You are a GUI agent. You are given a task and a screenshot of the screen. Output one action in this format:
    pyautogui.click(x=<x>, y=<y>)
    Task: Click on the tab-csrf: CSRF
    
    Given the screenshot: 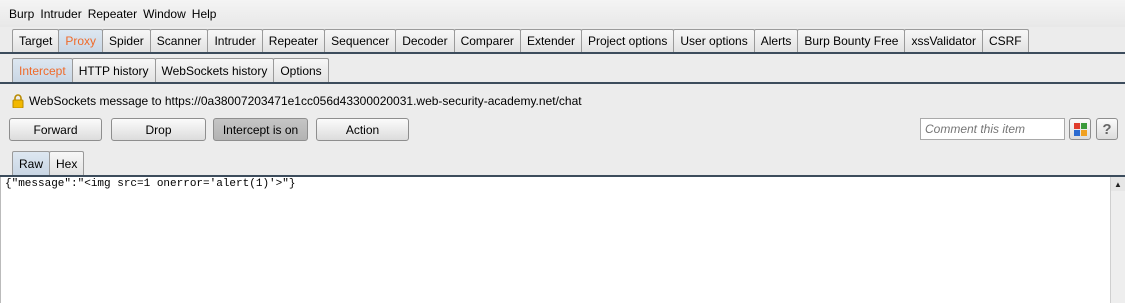 What is the action you would take?
    pyautogui.click(x=1005, y=40)
    